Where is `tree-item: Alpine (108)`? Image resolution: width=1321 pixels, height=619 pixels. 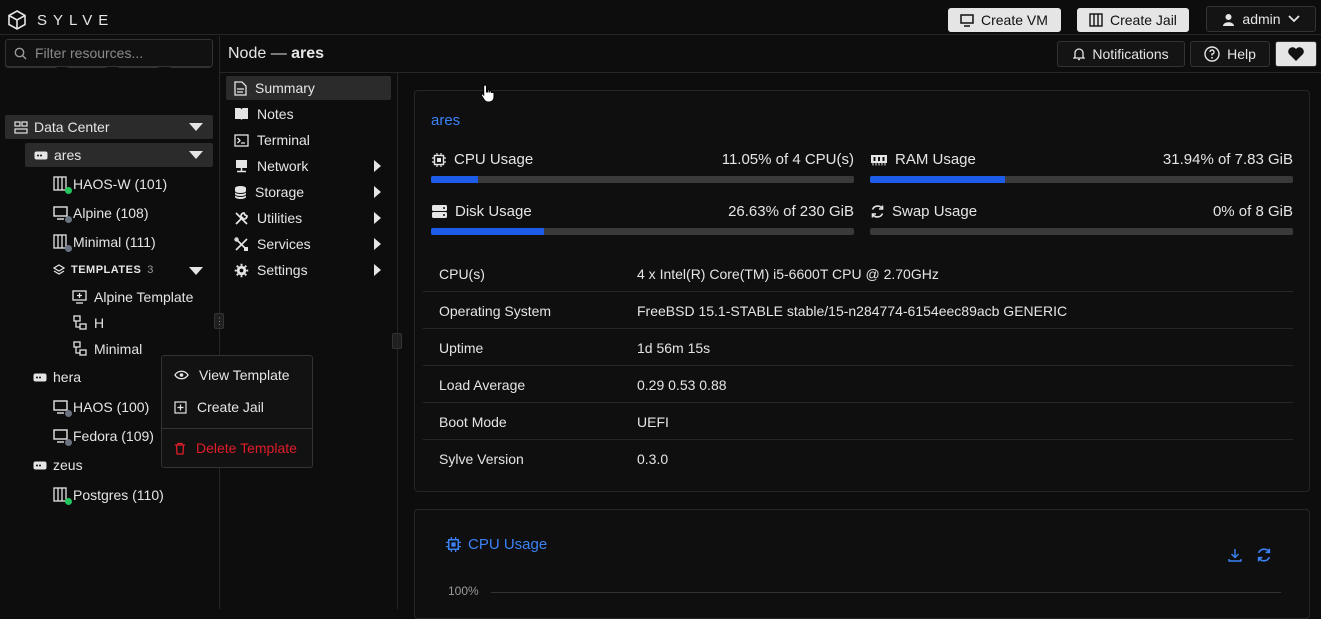
tree-item: Alpine (108) is located at coordinates (101, 214).